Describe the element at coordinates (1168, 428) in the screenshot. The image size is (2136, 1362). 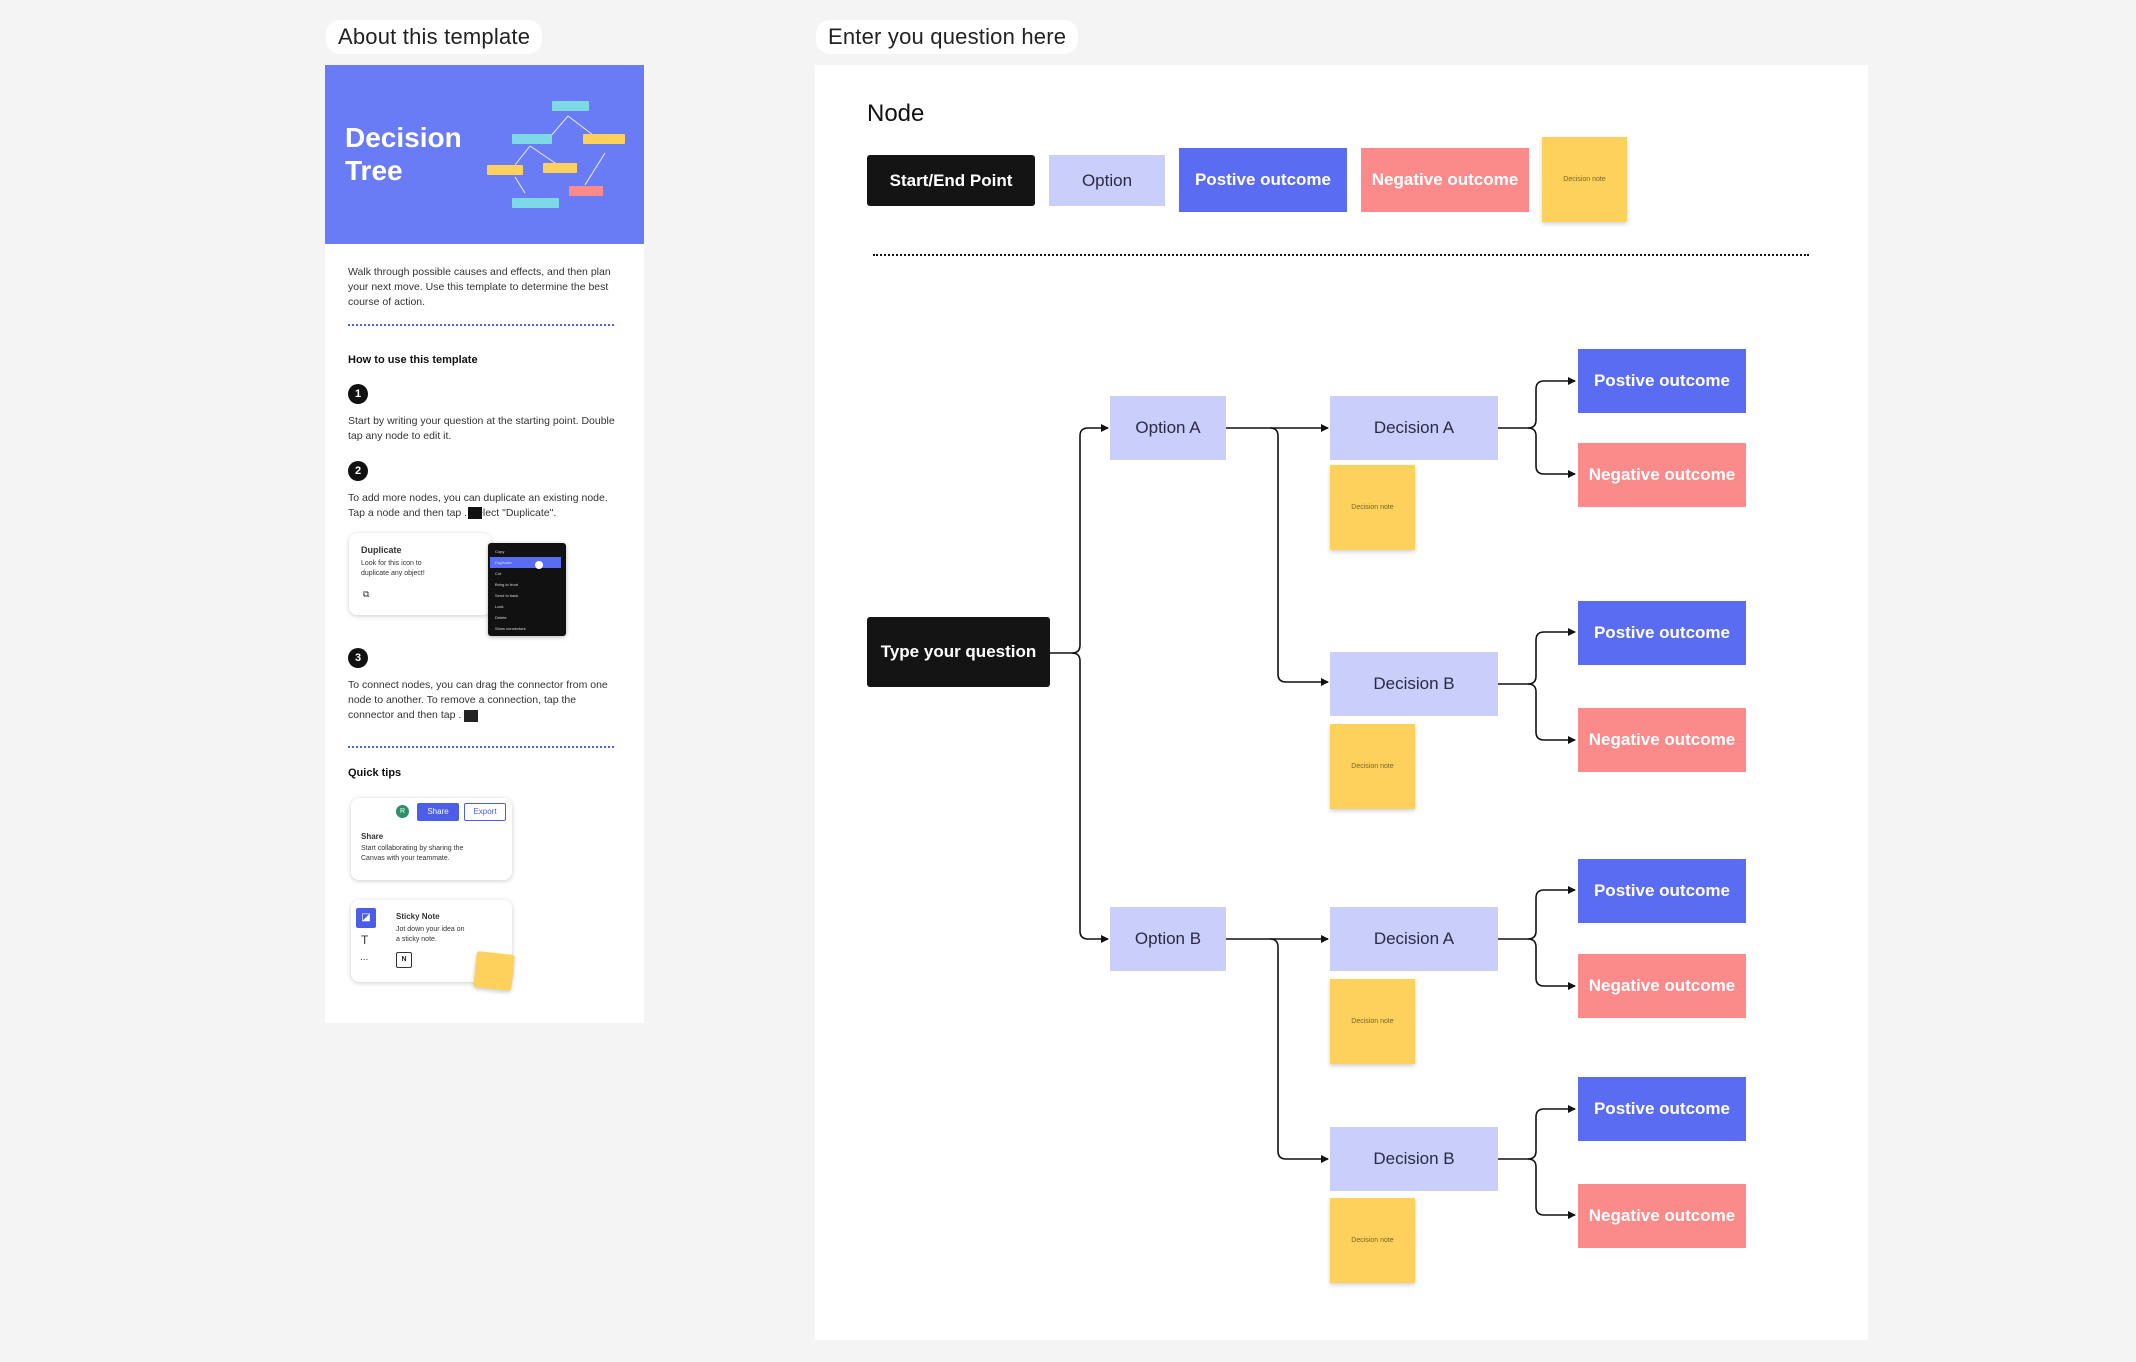
I see `option-a-node: Option A` at that location.